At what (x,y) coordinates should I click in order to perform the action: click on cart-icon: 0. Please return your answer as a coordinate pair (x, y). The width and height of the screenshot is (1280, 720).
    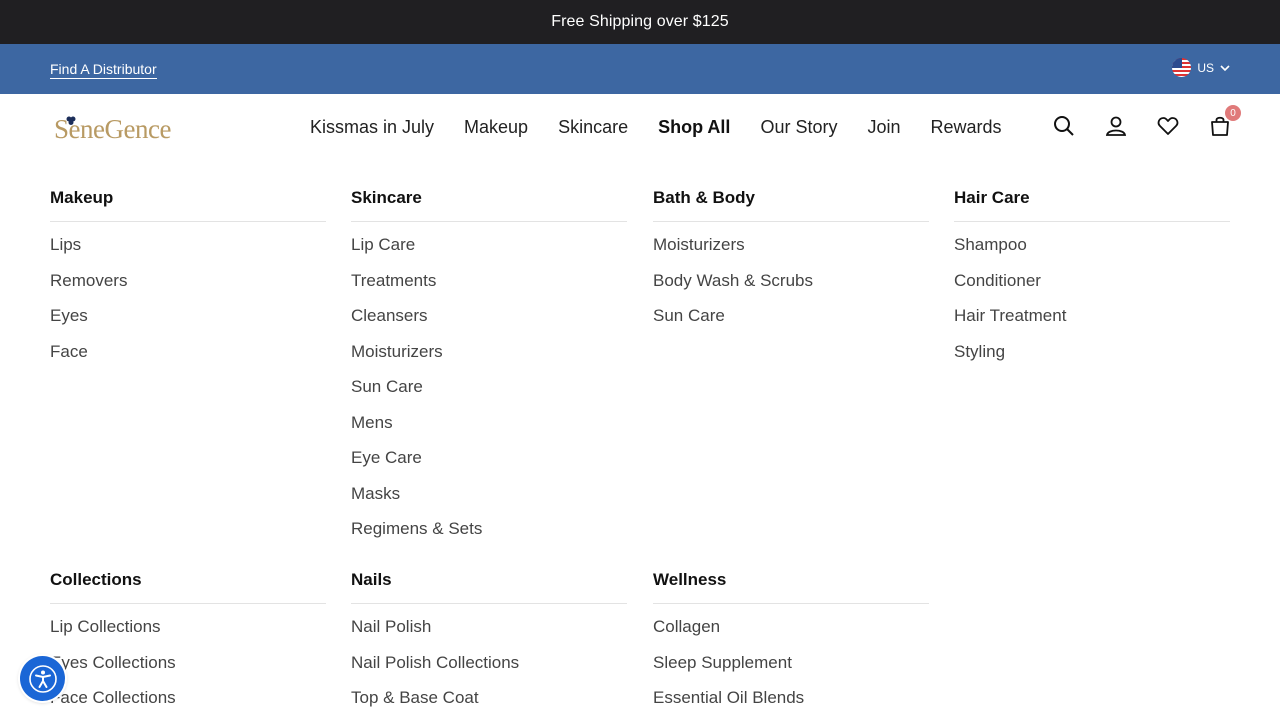
    Looking at the image, I should click on (1224, 121).